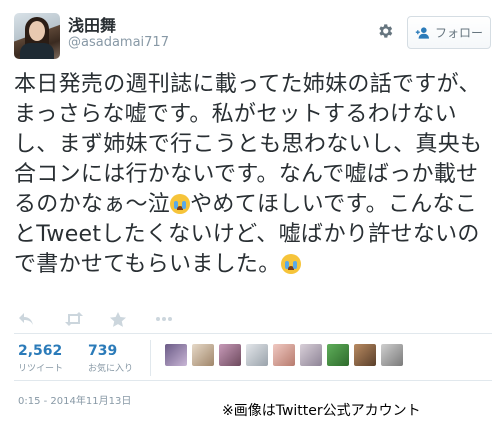 This screenshot has width=500, height=424. Describe the element at coordinates (74, 399) in the screenshot. I see `timestamp: 0:15 - 2014年11月13日` at that location.